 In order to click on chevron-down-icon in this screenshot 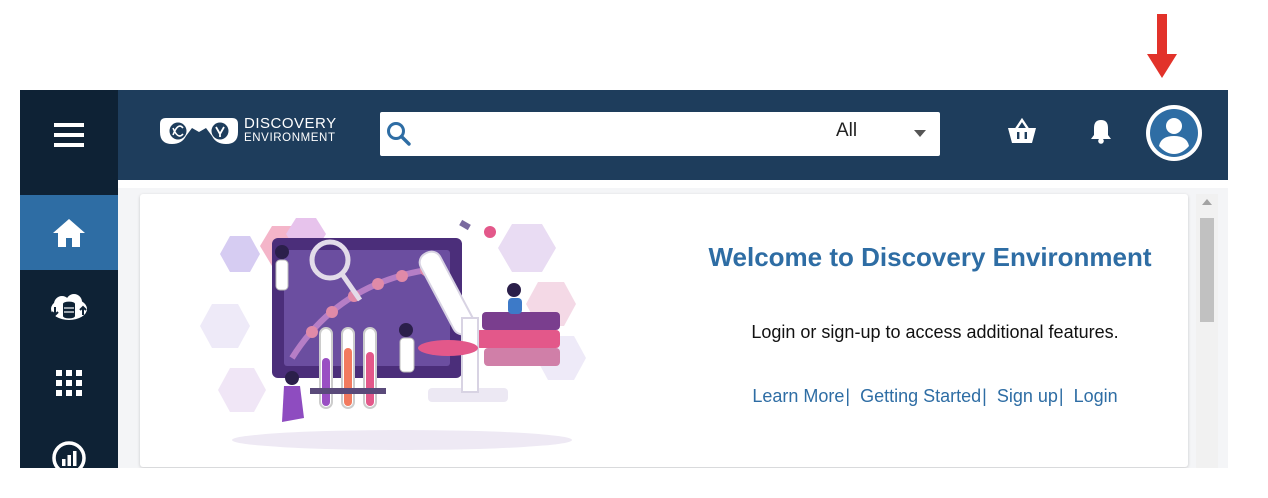, I will do `click(920, 133)`.